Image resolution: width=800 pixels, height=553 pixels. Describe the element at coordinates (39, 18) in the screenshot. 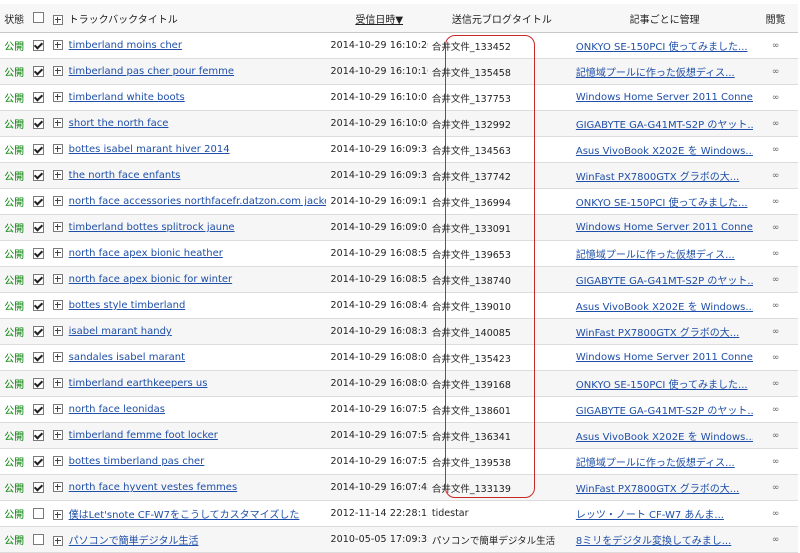

I see `select-all-checkbox` at that location.